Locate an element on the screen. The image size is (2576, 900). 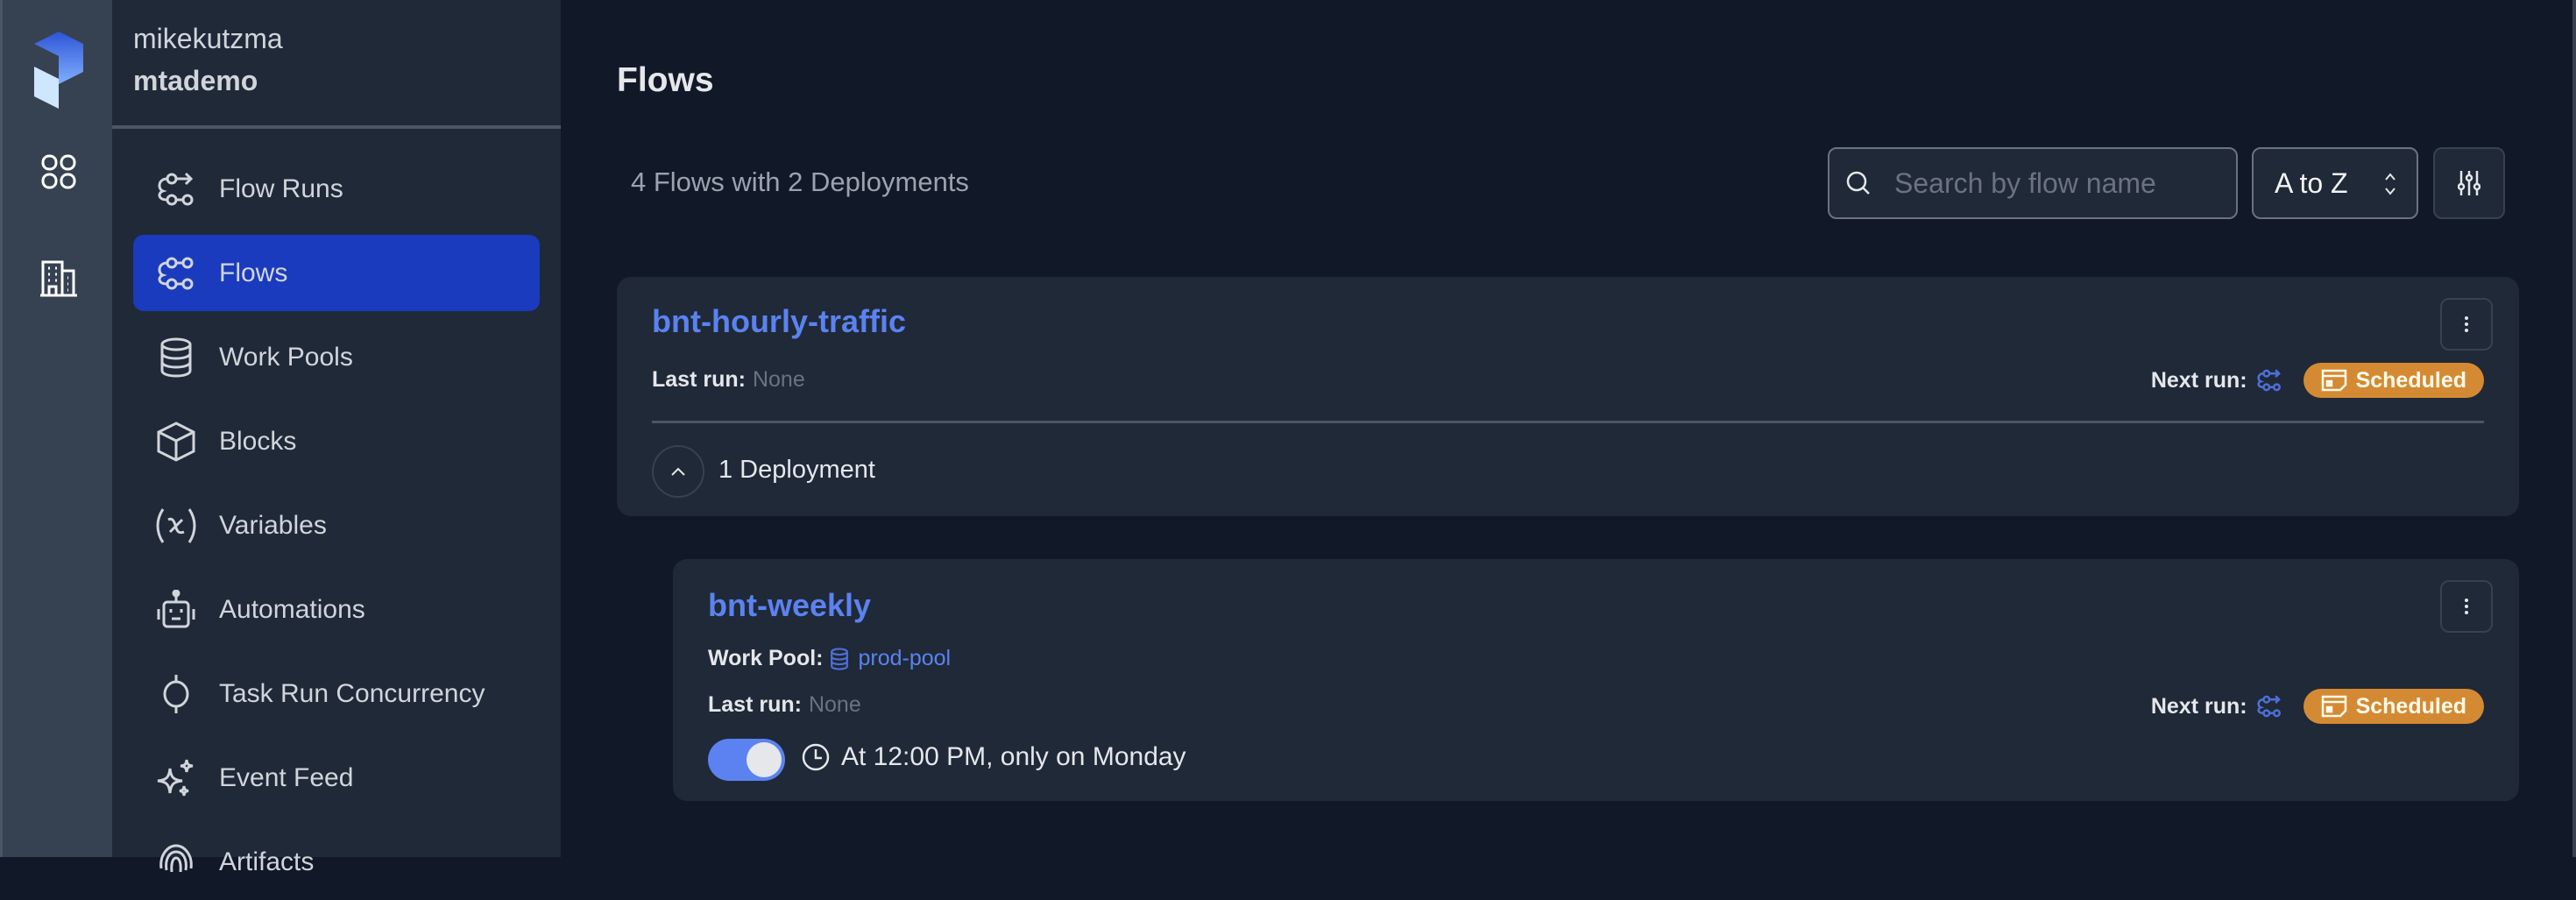
fingerprint-icon is located at coordinates (176, 862).